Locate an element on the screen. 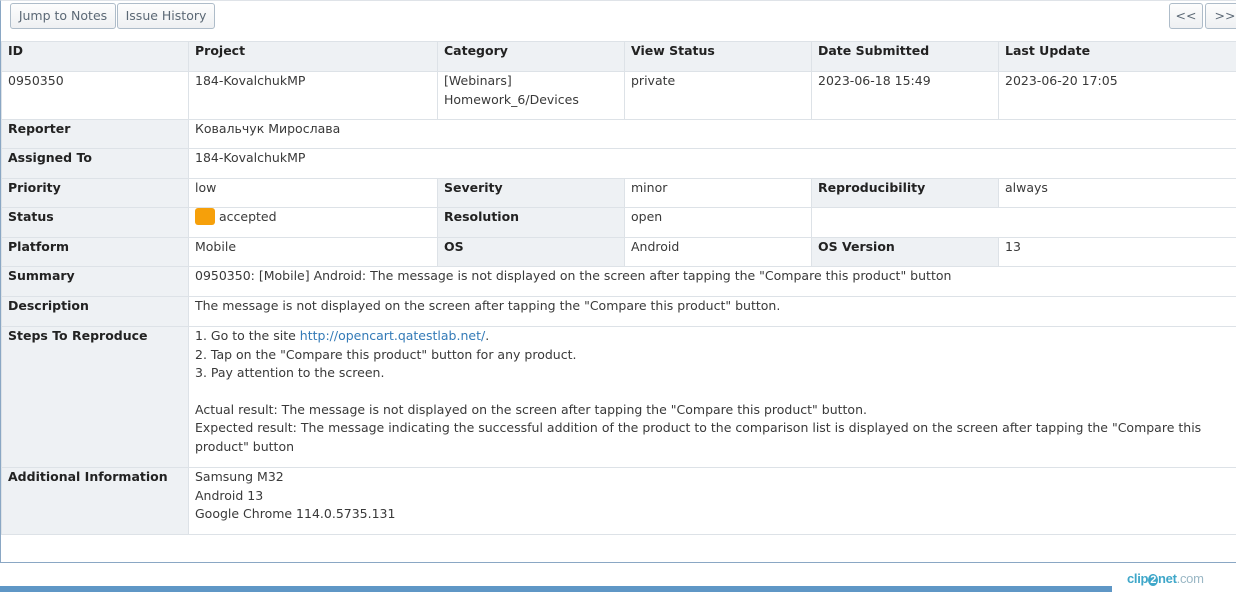 This screenshot has width=1236, height=592. additional-line-2: Android 13 is located at coordinates (229, 495).